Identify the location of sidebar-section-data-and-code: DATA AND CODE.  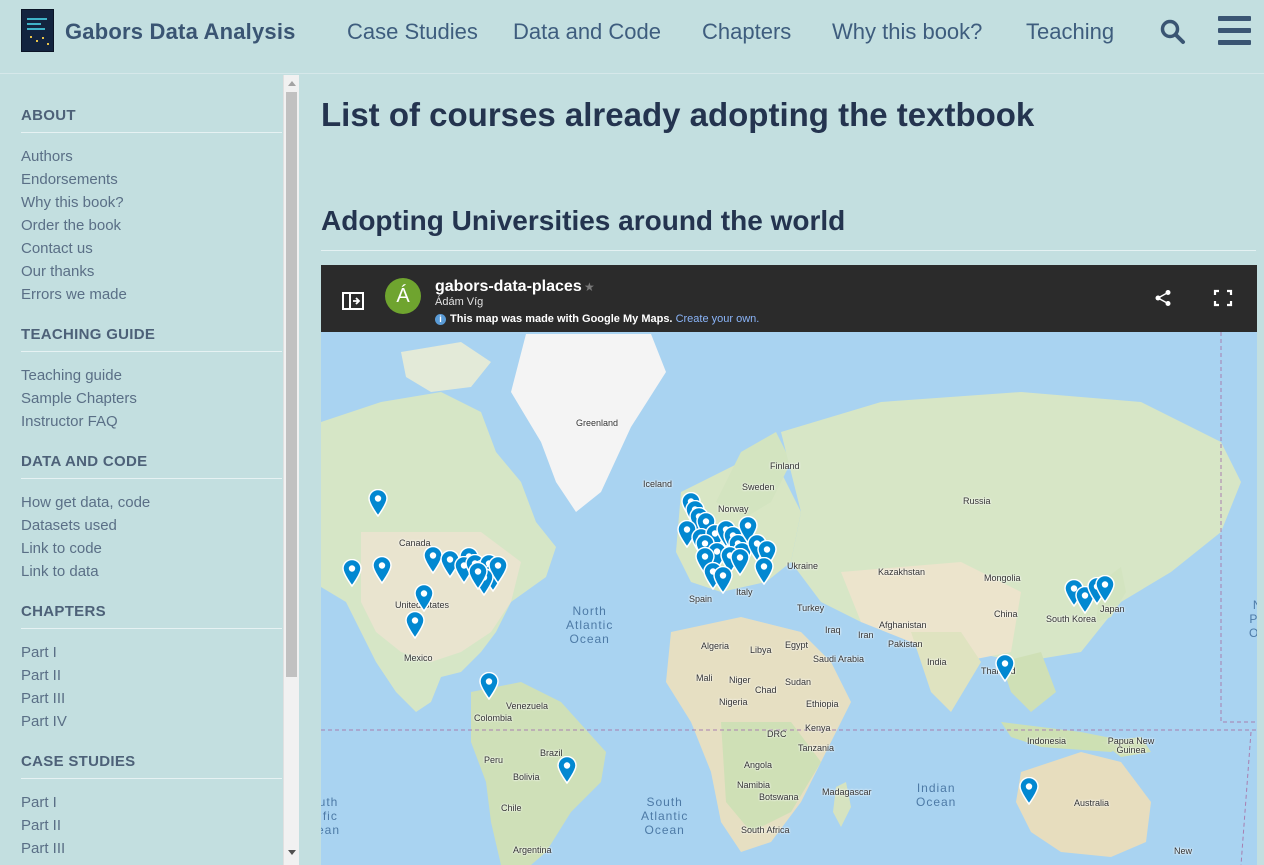
(151, 466).